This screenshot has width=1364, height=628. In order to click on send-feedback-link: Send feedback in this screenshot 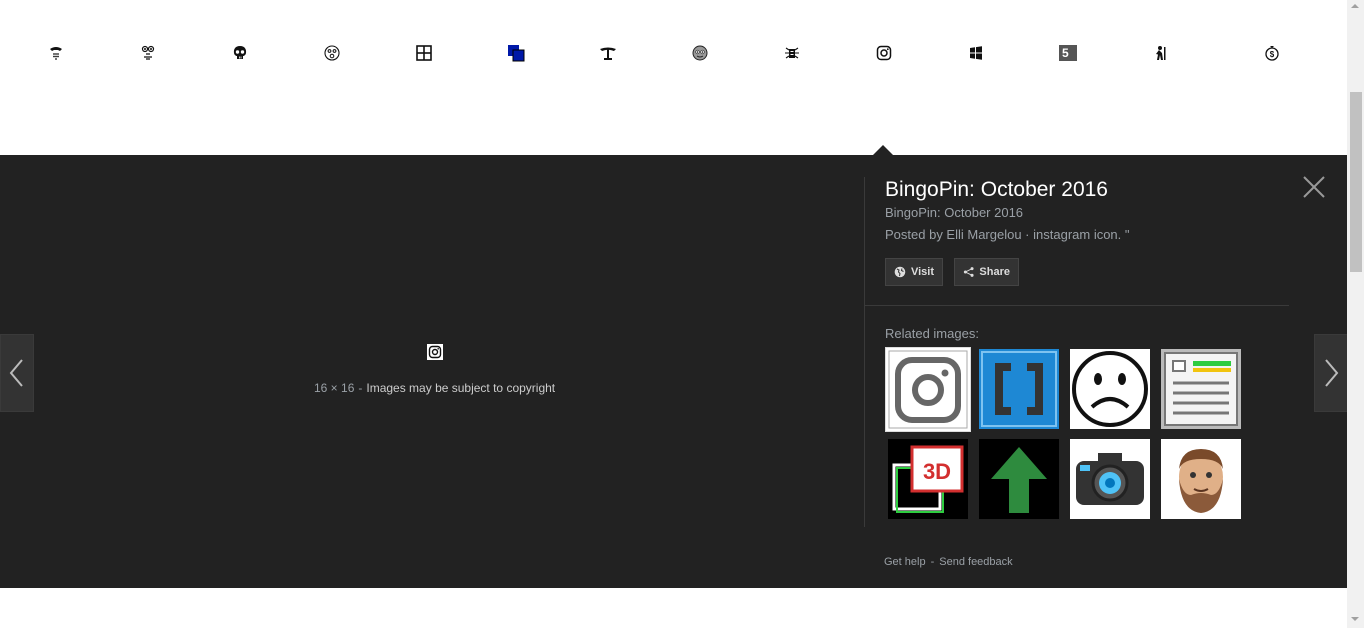, I will do `click(975, 562)`.